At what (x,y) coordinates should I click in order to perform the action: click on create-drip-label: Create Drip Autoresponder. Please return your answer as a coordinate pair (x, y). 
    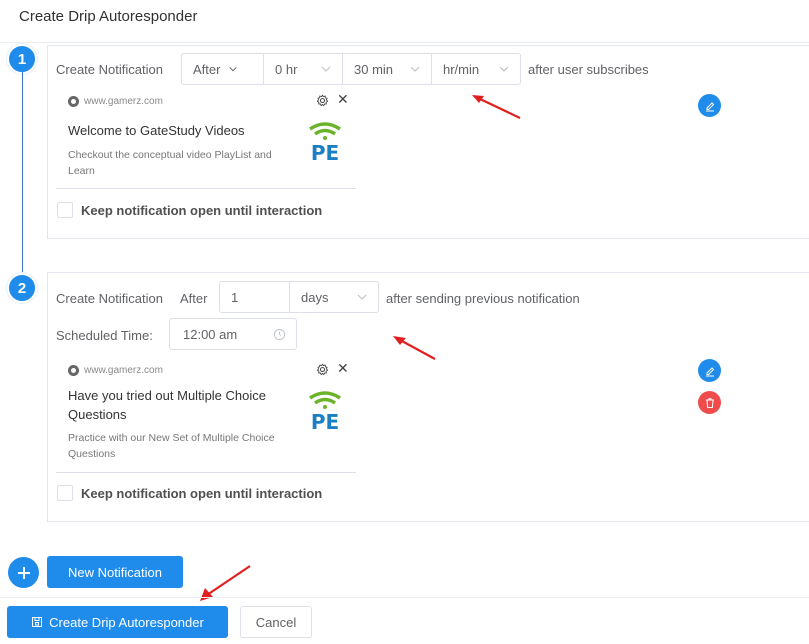
    Looking at the image, I should click on (126, 622).